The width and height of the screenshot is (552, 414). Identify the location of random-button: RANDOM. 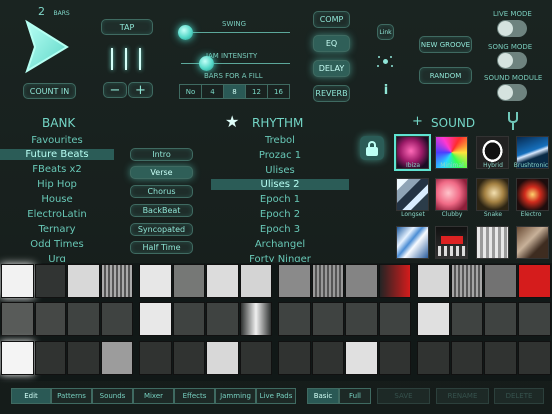
(445, 75).